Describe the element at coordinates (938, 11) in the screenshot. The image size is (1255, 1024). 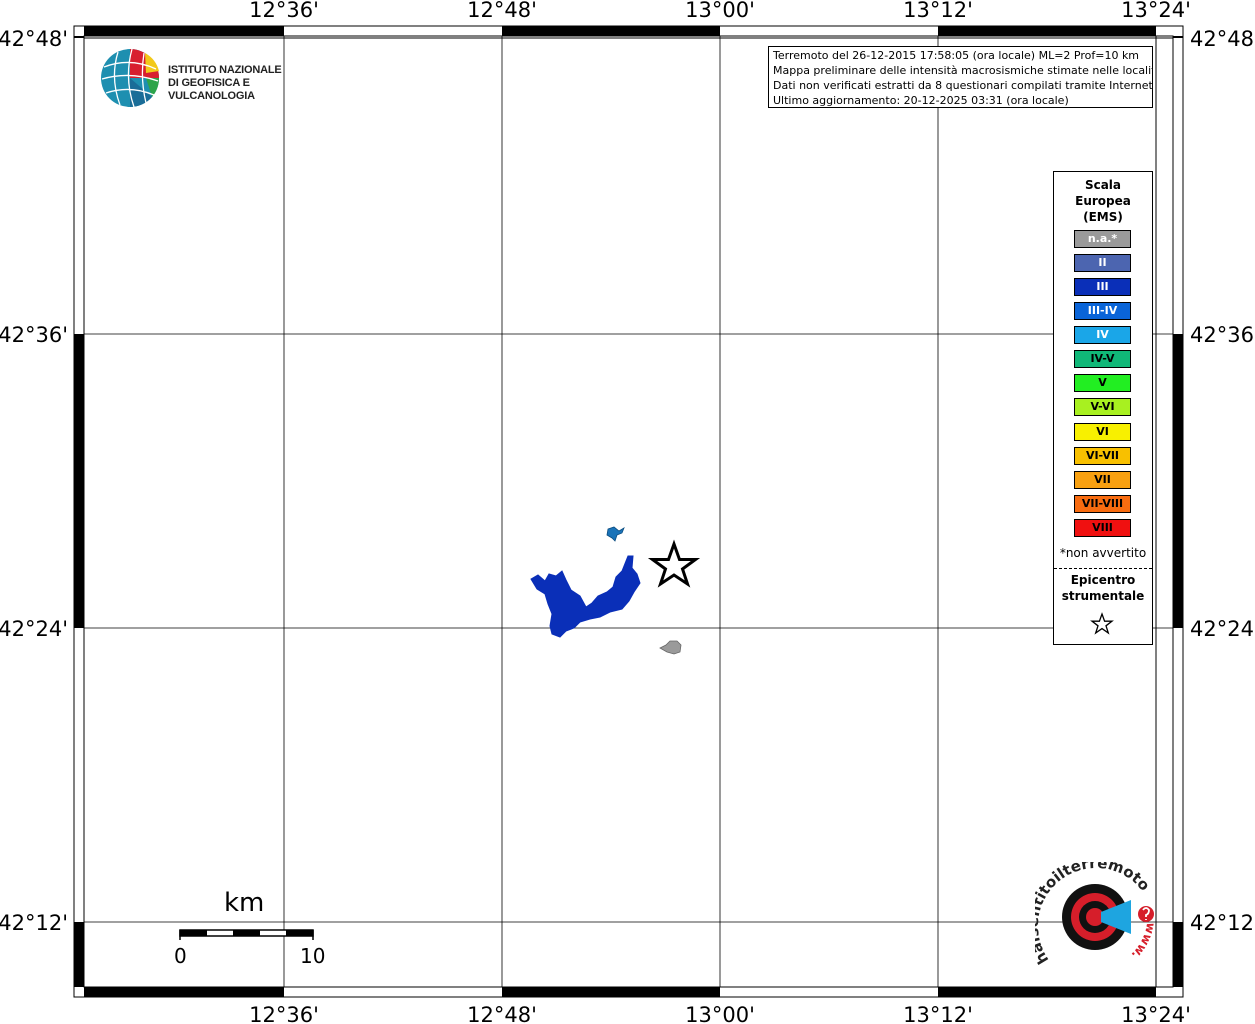
I see `lon-label-top-3: 13°12'` at that location.